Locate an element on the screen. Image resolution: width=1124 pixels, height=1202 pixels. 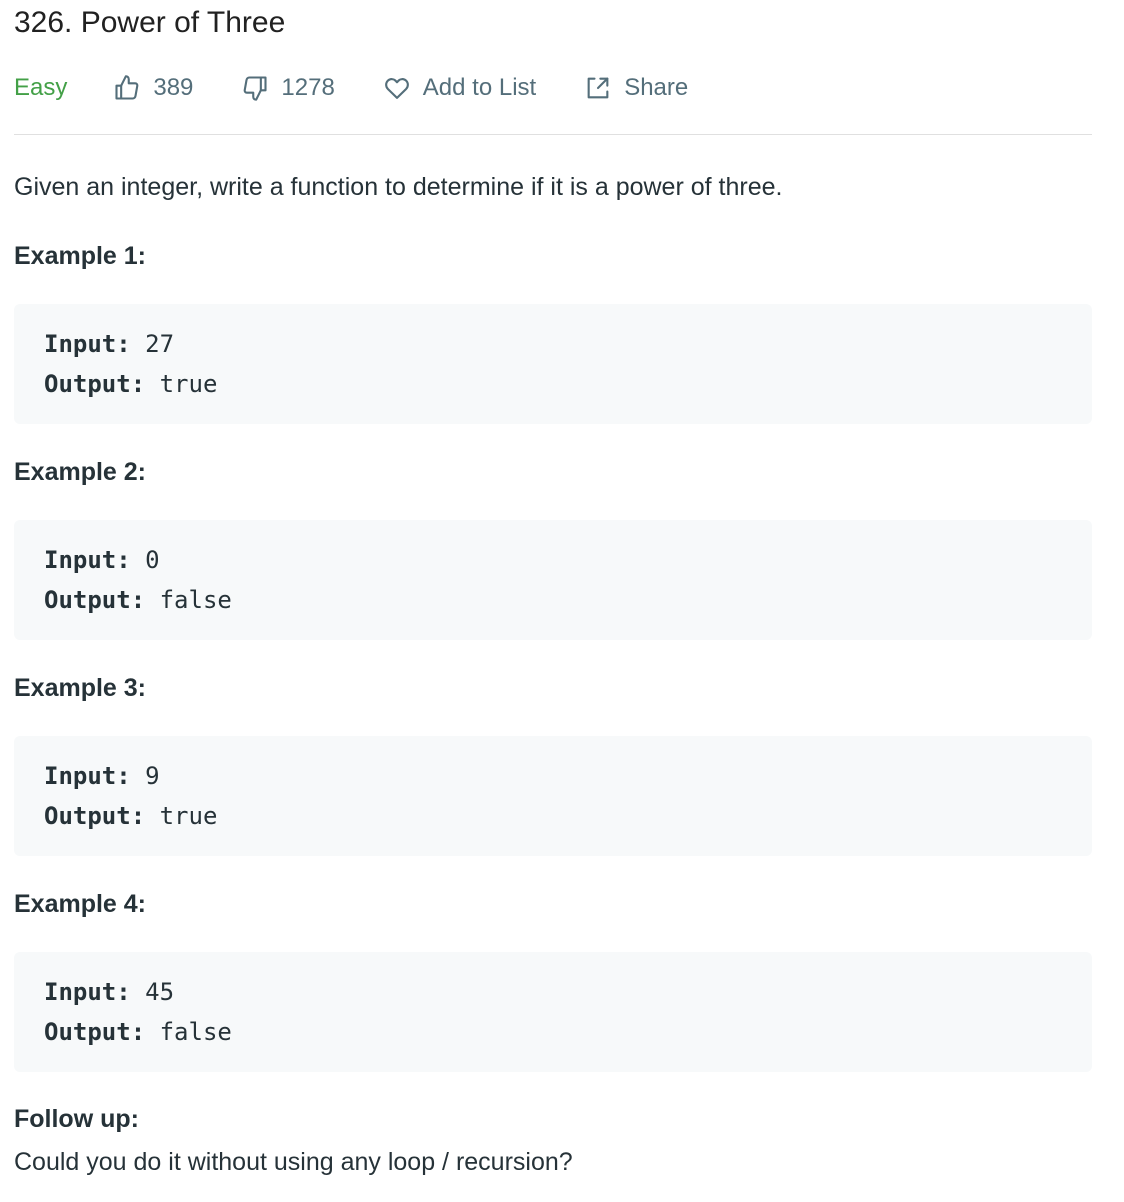
share-button: Share is located at coordinates (636, 88).